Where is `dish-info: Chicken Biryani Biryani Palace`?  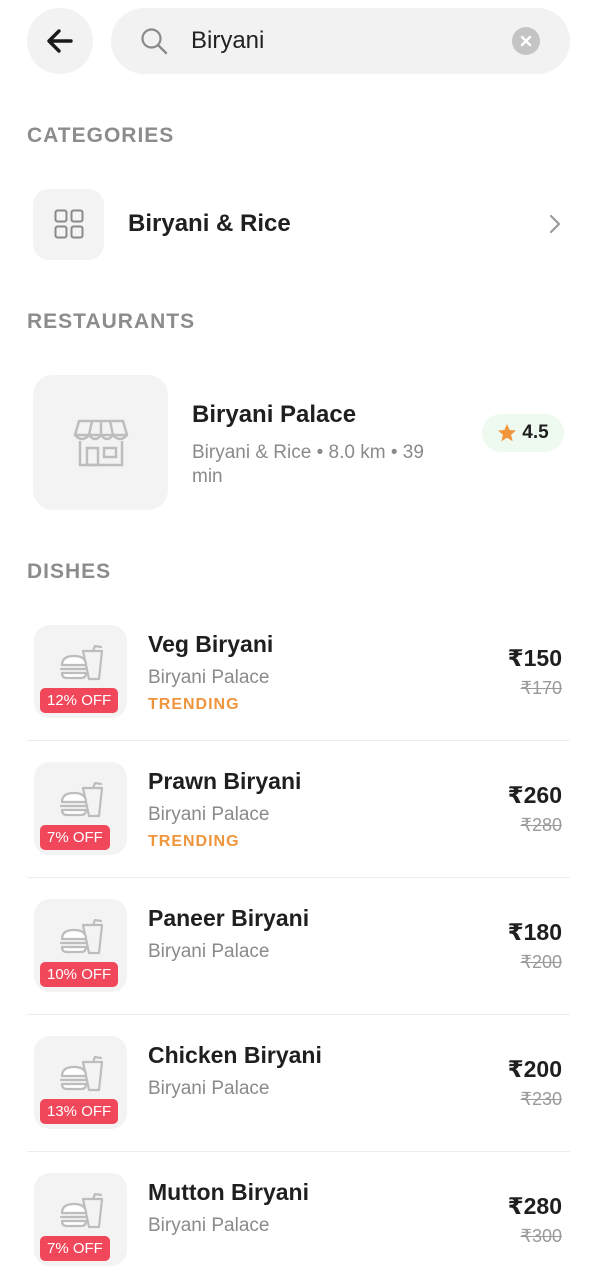 dish-info: Chicken Biryani Biryani Palace is located at coordinates (328, 1068).